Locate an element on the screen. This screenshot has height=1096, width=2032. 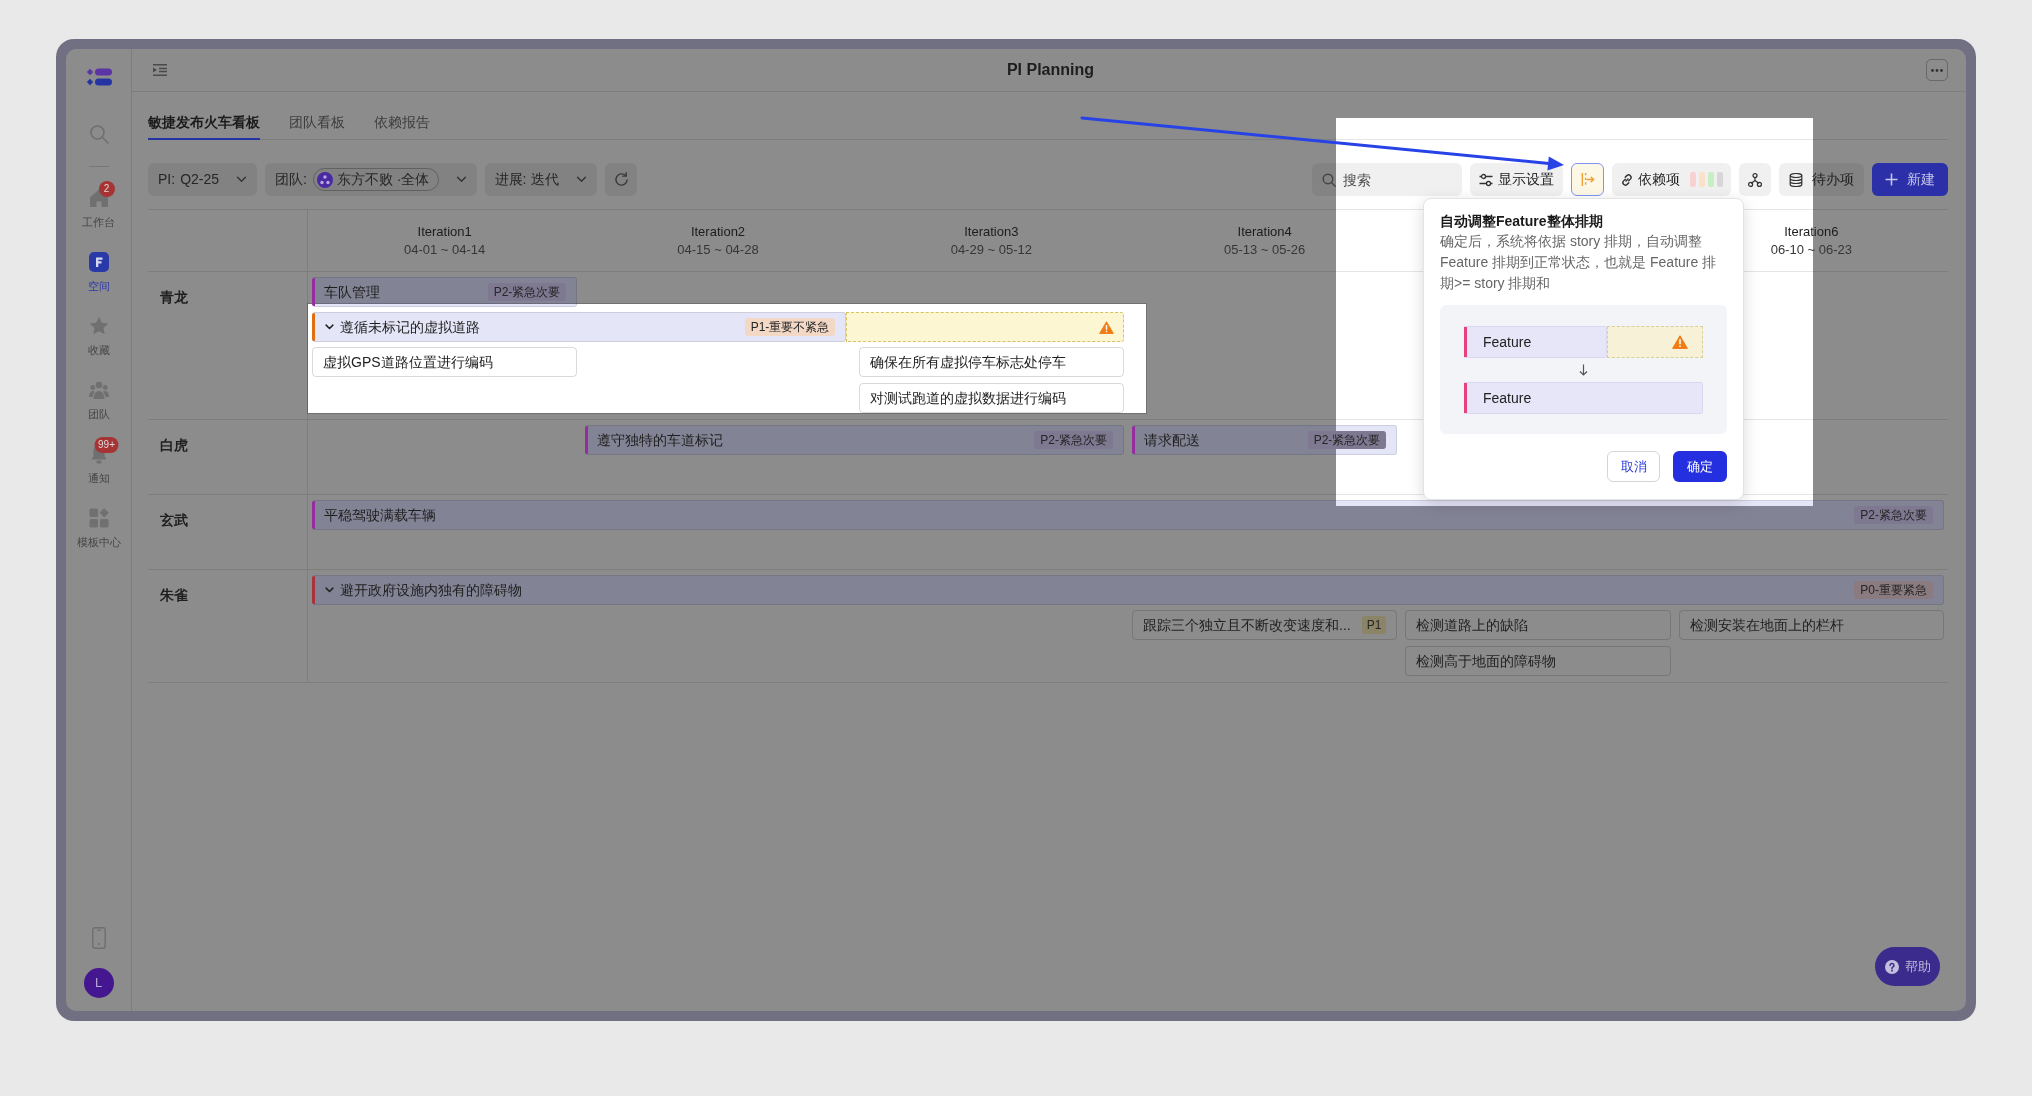
link-icon is located at coordinates (1627, 179).